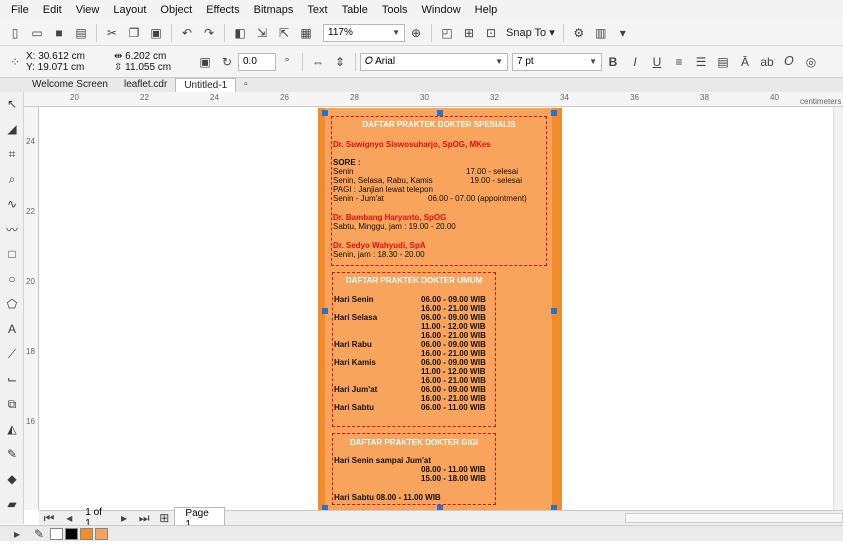 This screenshot has height=544, width=843. I want to click on menu-bitmaps: Bitmaps, so click(274, 10).